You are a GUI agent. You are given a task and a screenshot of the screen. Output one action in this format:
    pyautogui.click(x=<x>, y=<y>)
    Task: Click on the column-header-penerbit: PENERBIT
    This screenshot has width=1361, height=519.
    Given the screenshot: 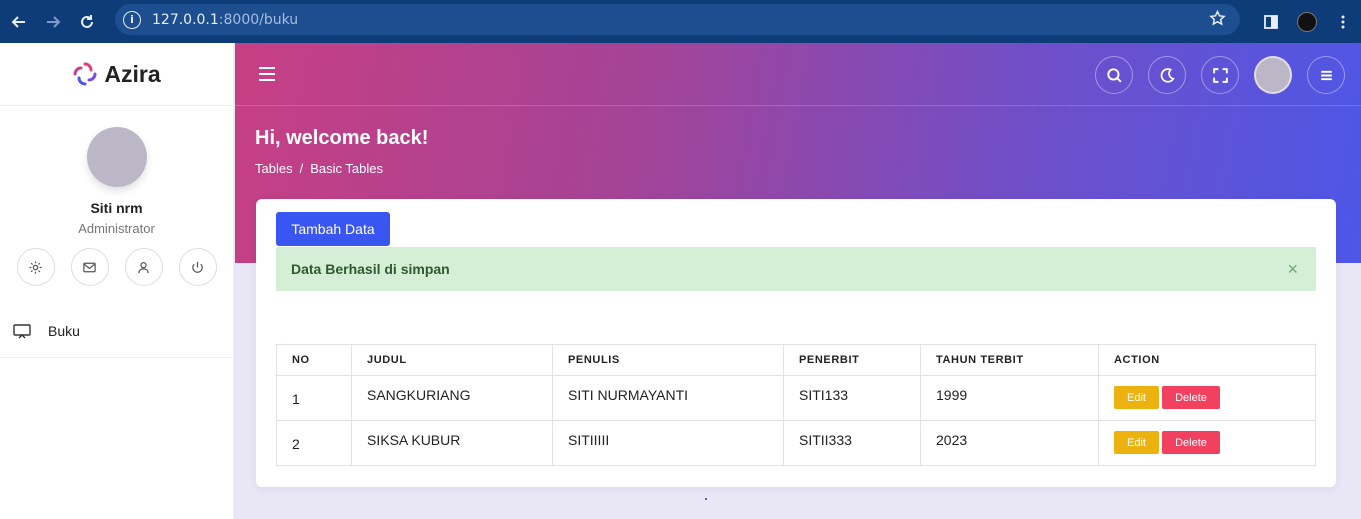 What is the action you would take?
    pyautogui.click(x=852, y=360)
    